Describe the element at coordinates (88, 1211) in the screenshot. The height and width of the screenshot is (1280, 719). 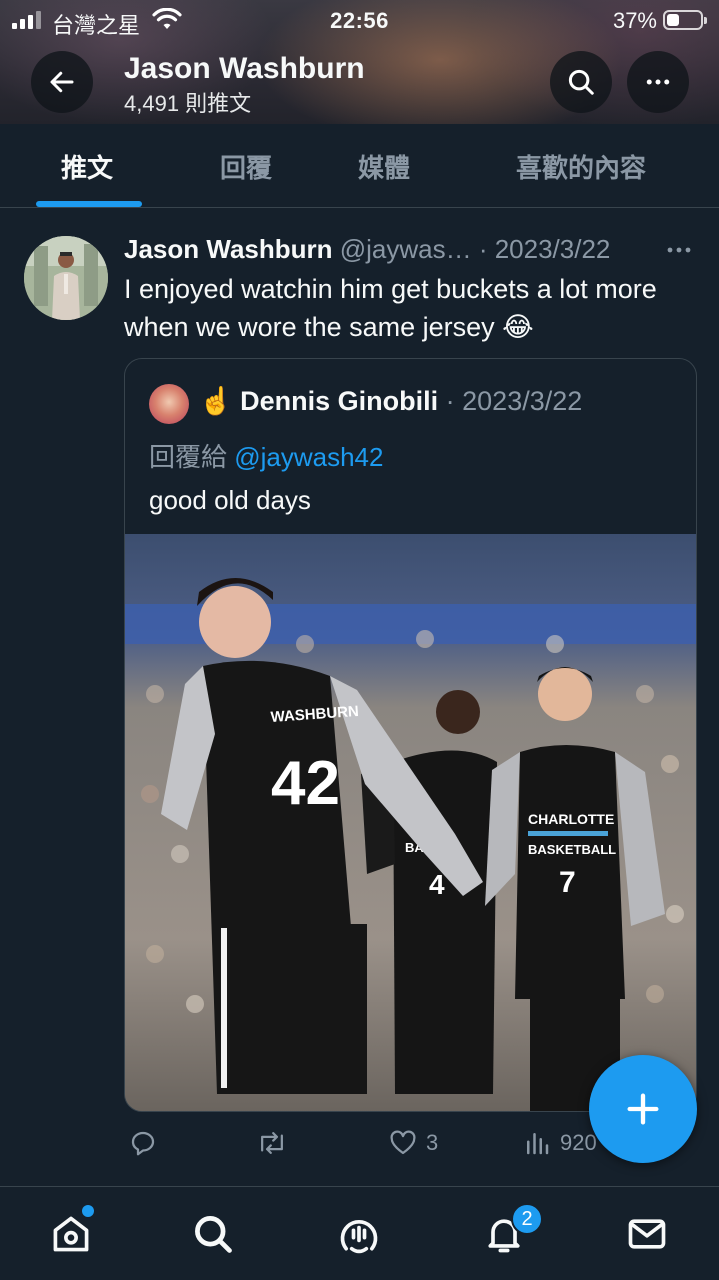
I see `home-unread-dot` at that location.